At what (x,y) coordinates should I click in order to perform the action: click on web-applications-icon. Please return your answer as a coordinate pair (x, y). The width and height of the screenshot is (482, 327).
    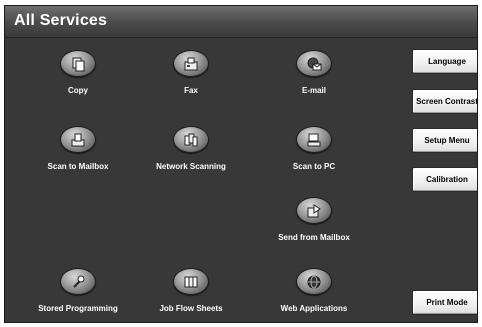
    Looking at the image, I should click on (314, 281).